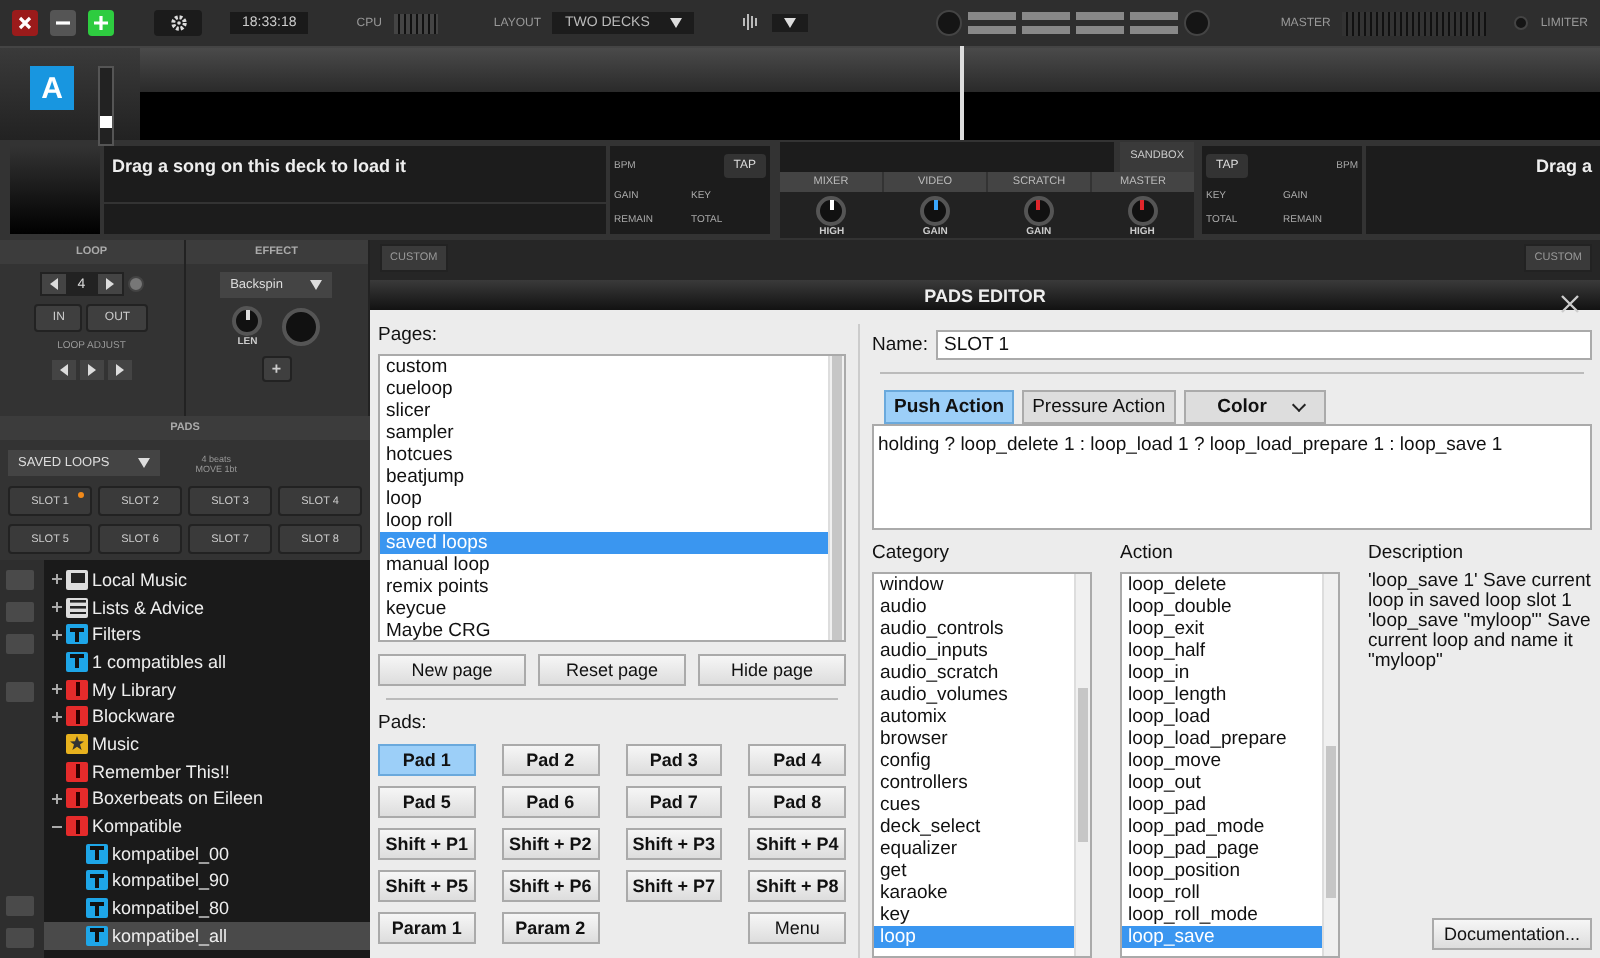 This screenshot has height=958, width=1600. I want to click on pad-button: Shift + P3, so click(674, 844).